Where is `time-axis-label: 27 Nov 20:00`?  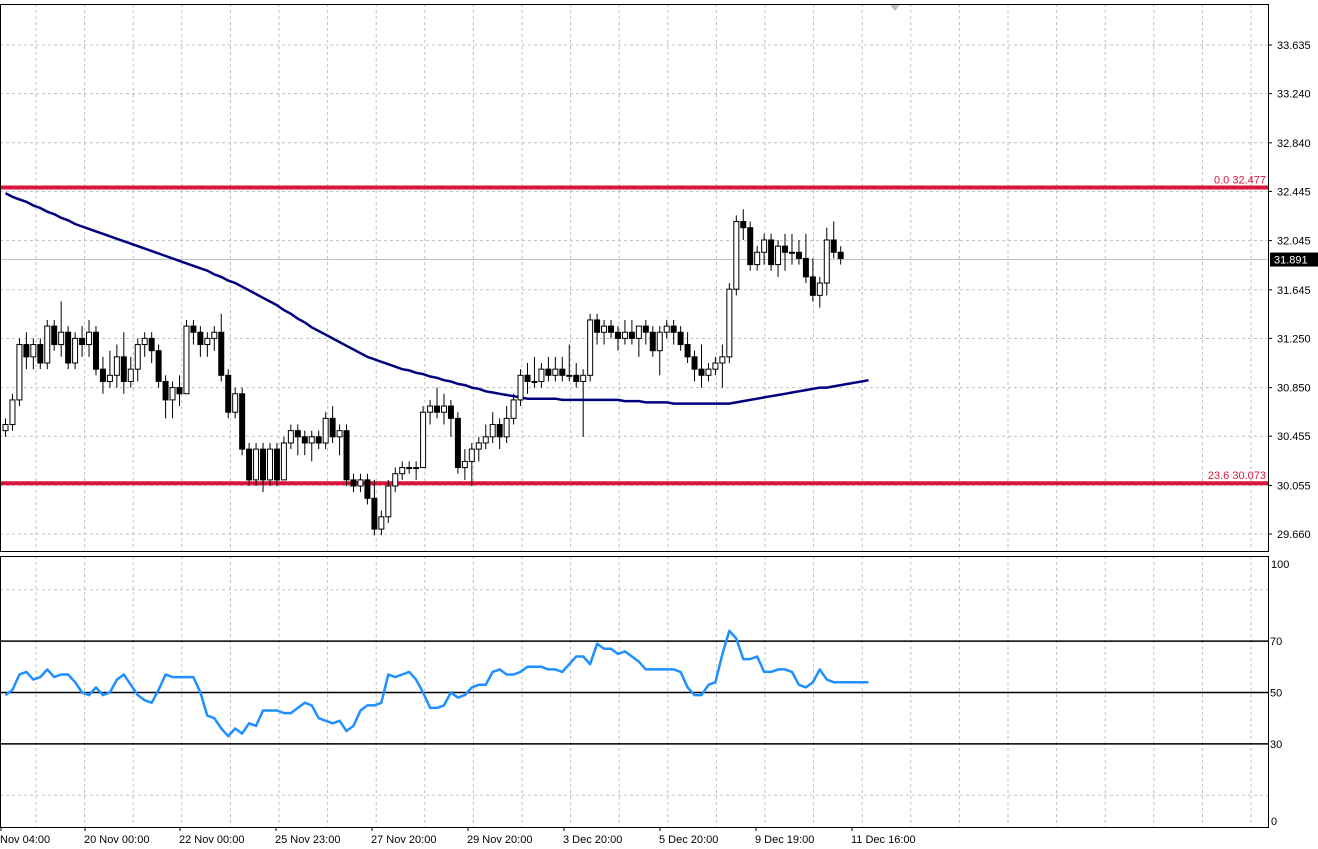 time-axis-label: 27 Nov 20:00 is located at coordinates (403, 840).